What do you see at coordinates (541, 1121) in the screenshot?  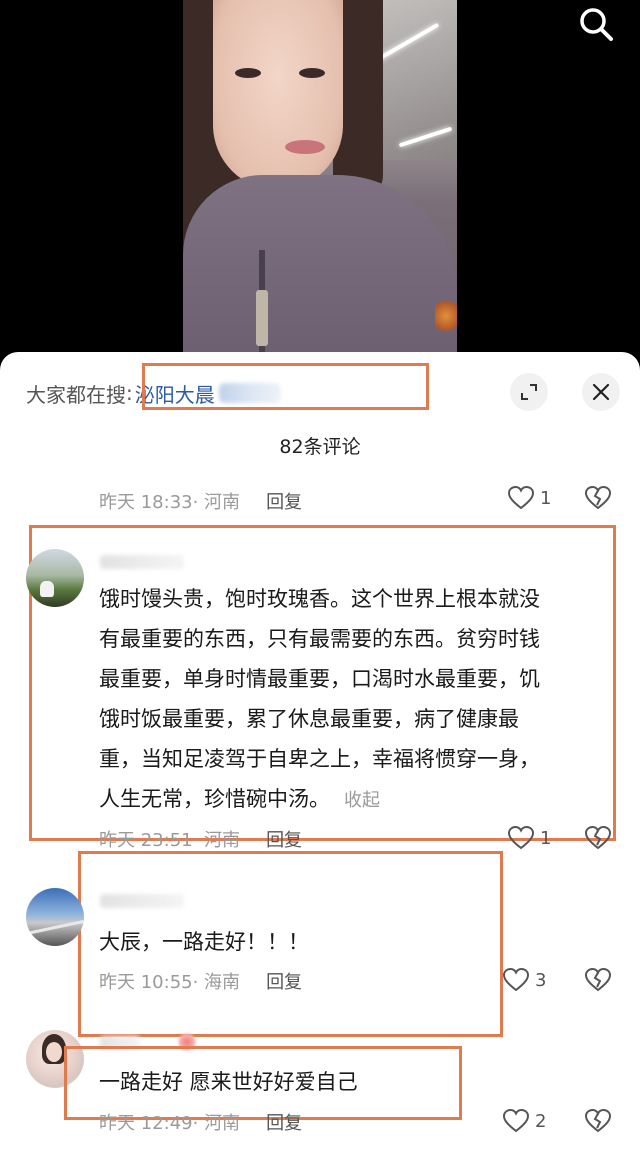 I see `like-count: 2` at bounding box center [541, 1121].